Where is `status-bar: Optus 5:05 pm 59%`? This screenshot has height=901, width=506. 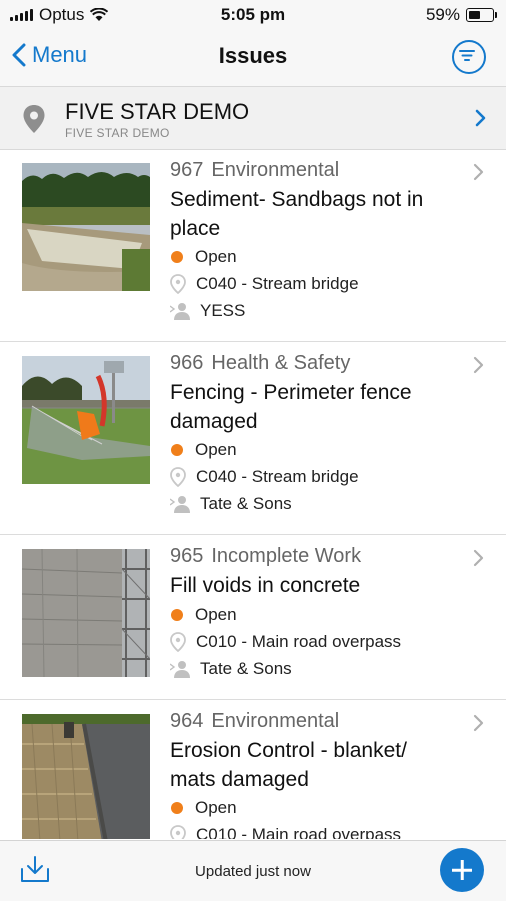 status-bar: Optus 5:05 pm 59% is located at coordinates (253, 15).